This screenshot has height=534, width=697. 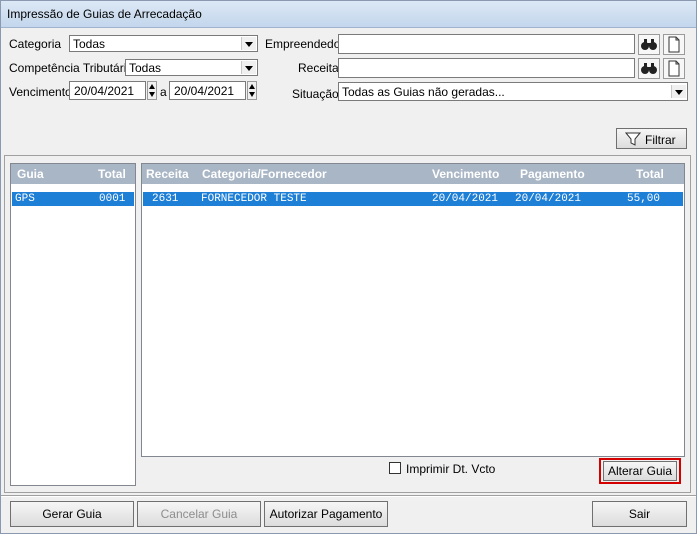 I want to click on total-cell: 55,00, so click(x=644, y=199).